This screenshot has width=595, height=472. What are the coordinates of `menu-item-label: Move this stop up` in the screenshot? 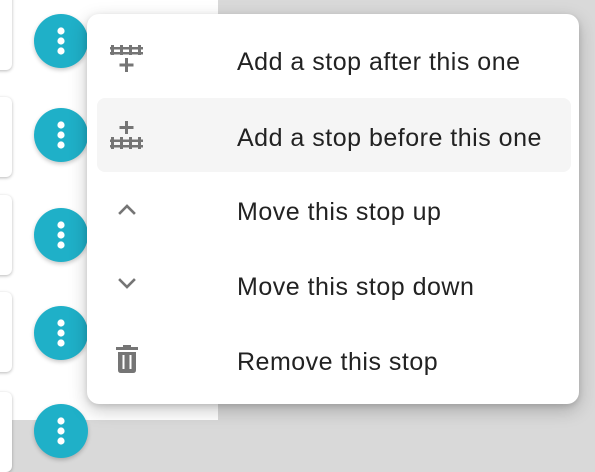 It's located at (339, 212).